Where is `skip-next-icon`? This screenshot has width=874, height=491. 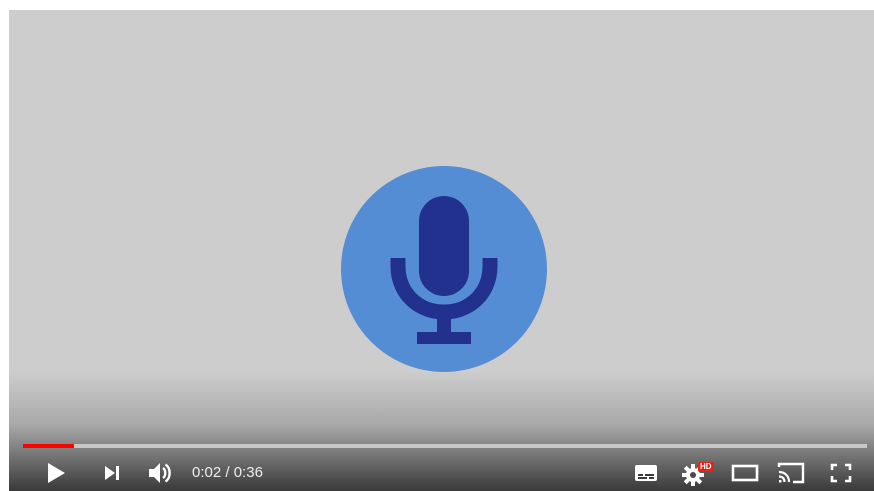 skip-next-icon is located at coordinates (112, 473).